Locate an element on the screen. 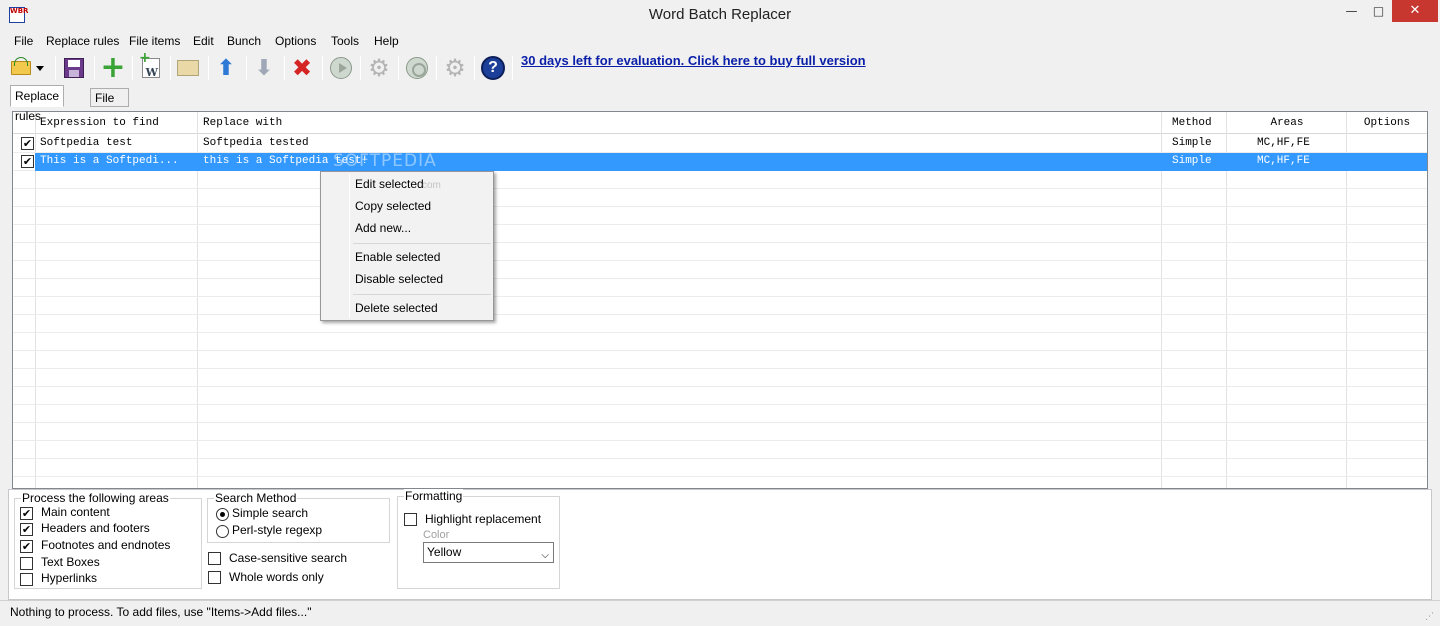 This screenshot has width=1440, height=626. softpedia-watermark: SOFTPEDIA is located at coordinates (385, 161).